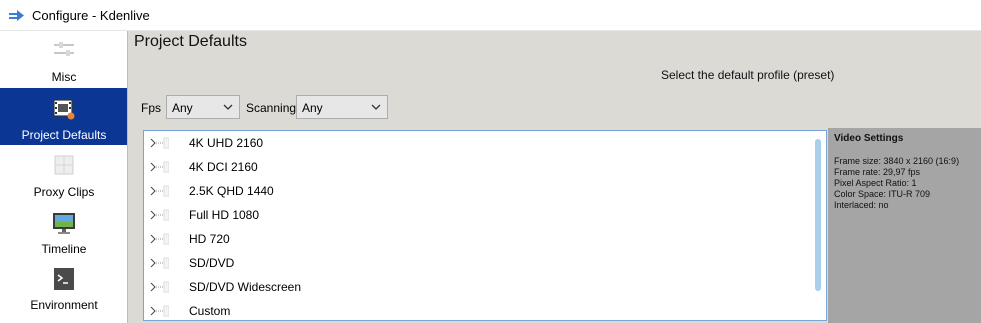  Describe the element at coordinates (231, 191) in the screenshot. I see `tree-item-label: 2.5K QHD 1440` at that location.